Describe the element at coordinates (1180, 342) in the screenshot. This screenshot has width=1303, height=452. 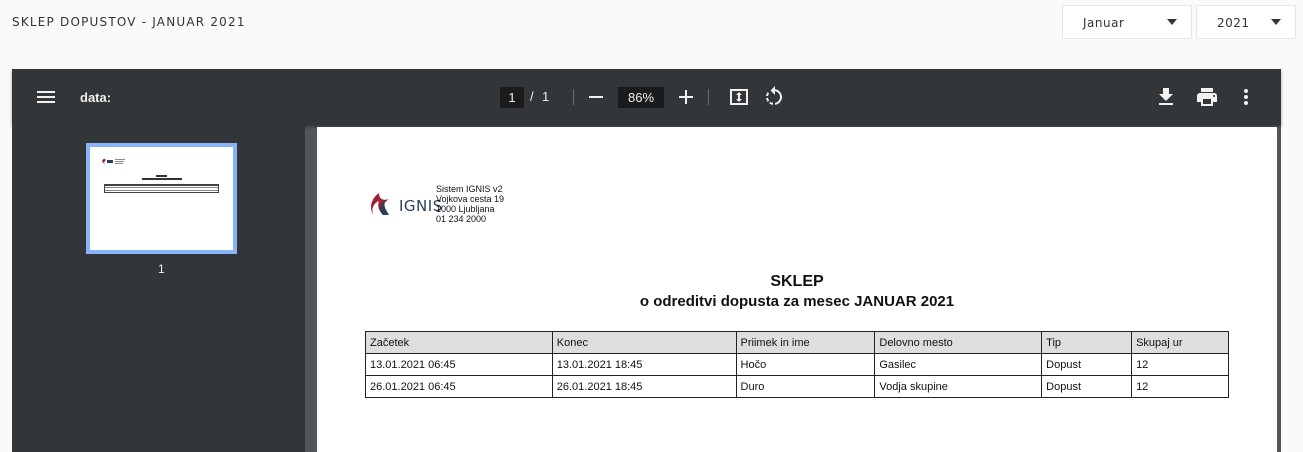
I see `column-header: Skupaj ur` at that location.